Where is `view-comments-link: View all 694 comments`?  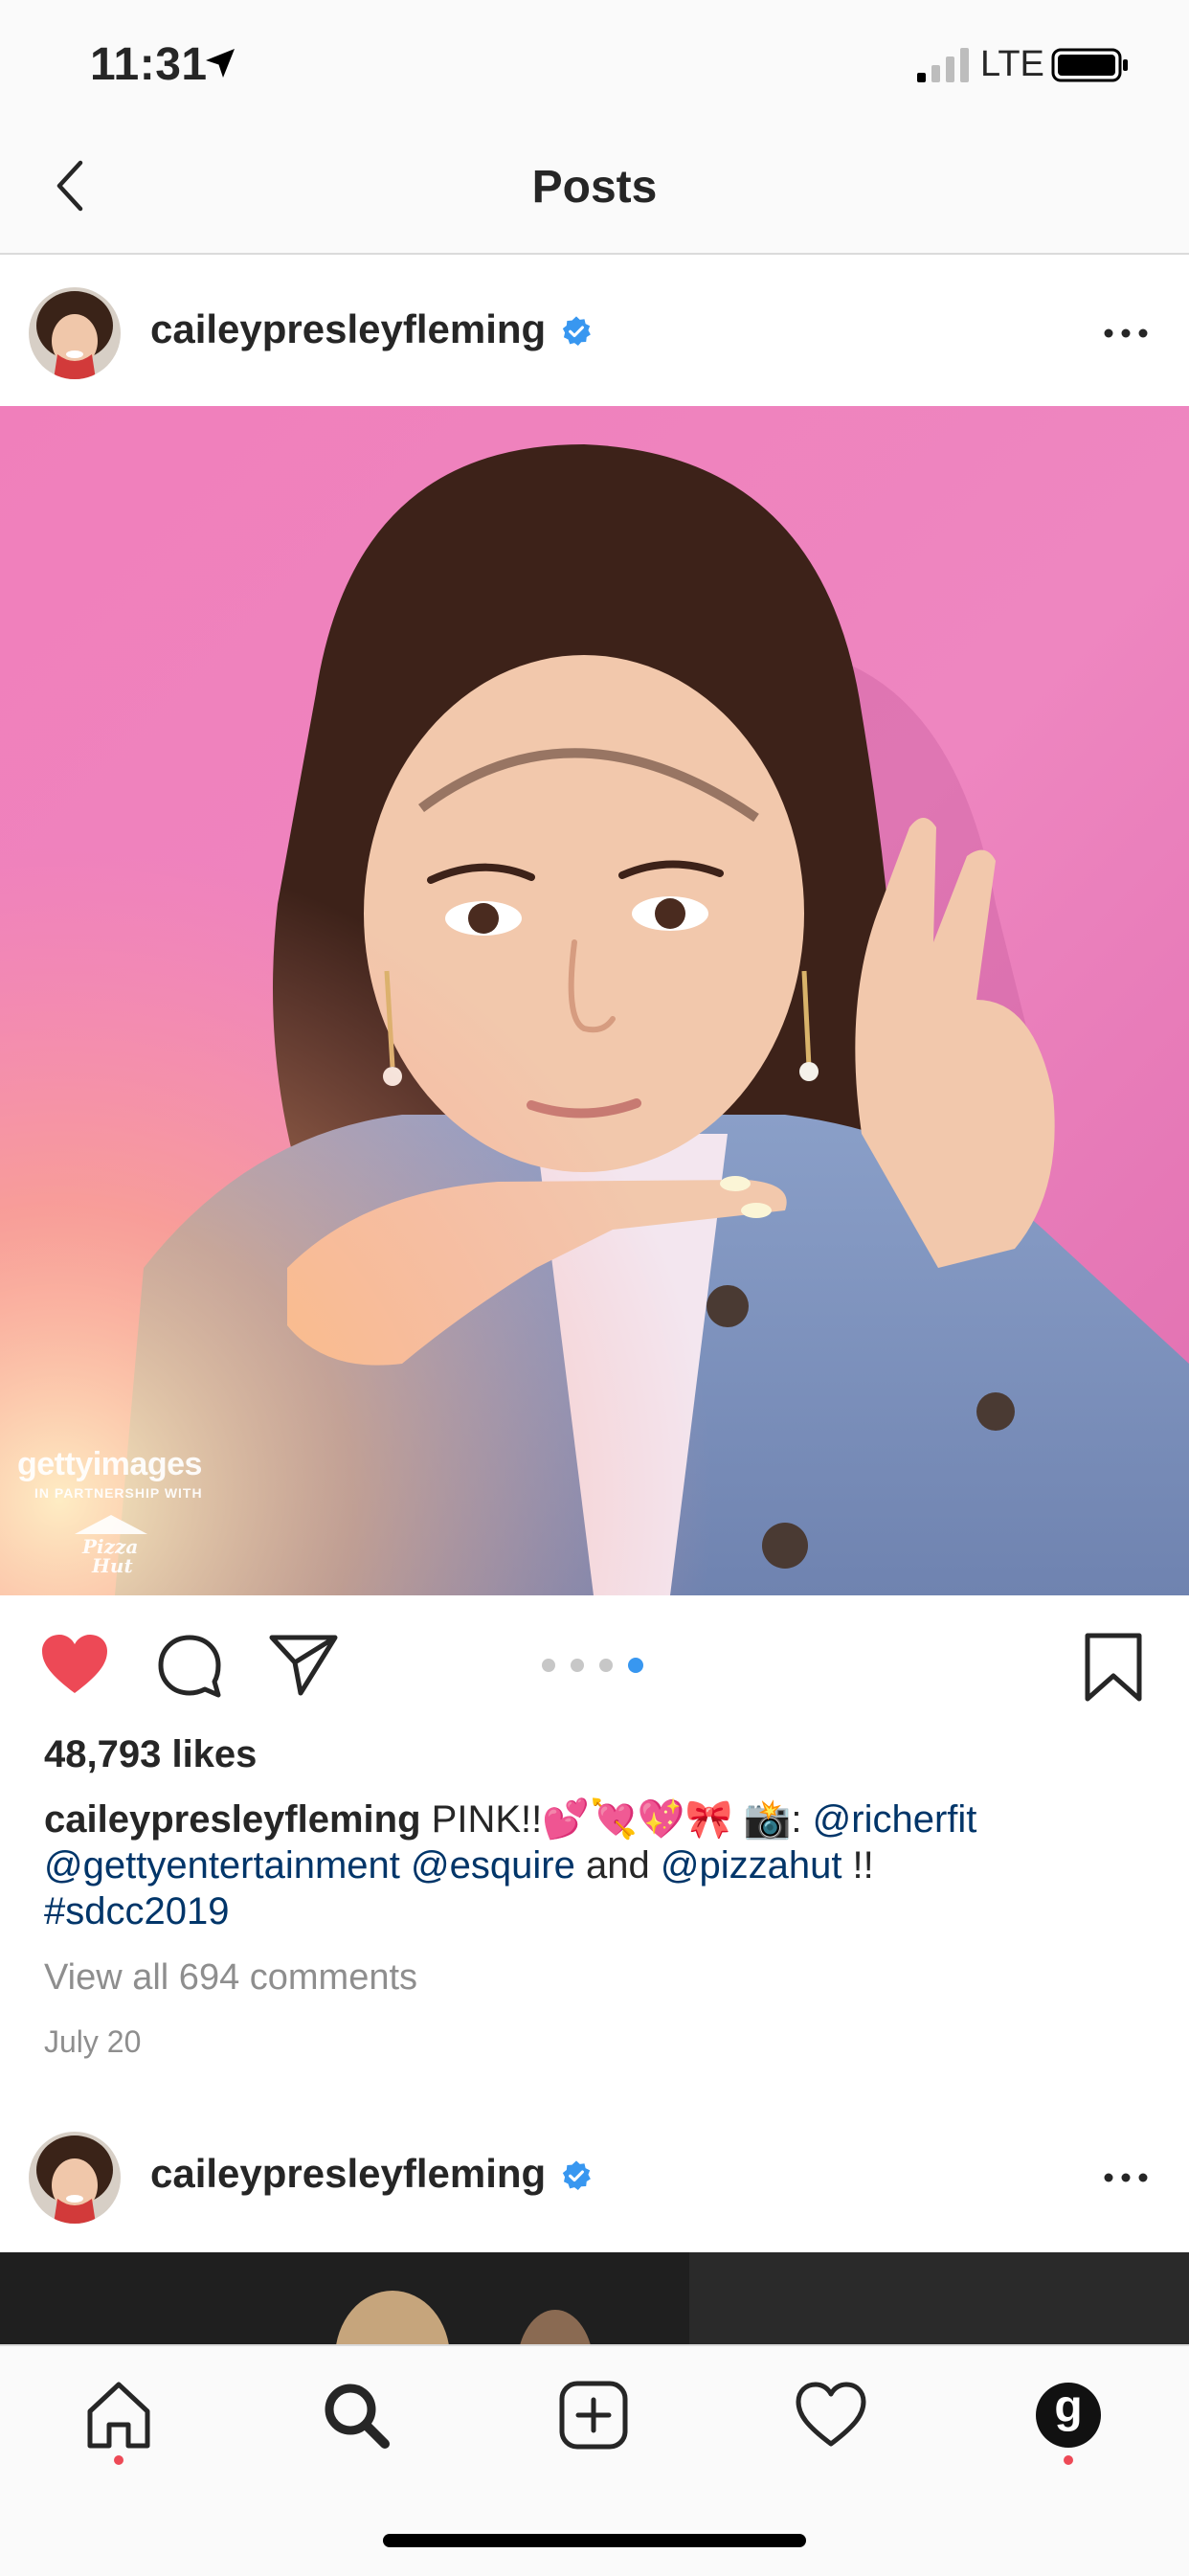
view-comments-link: View all 694 comments is located at coordinates (230, 1978).